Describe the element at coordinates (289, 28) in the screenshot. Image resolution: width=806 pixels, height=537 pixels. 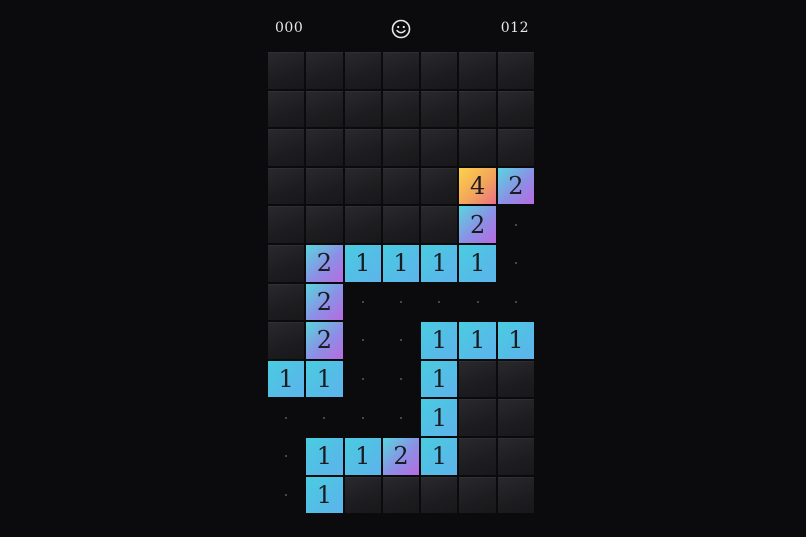
I see `mine-counter: 000` at that location.